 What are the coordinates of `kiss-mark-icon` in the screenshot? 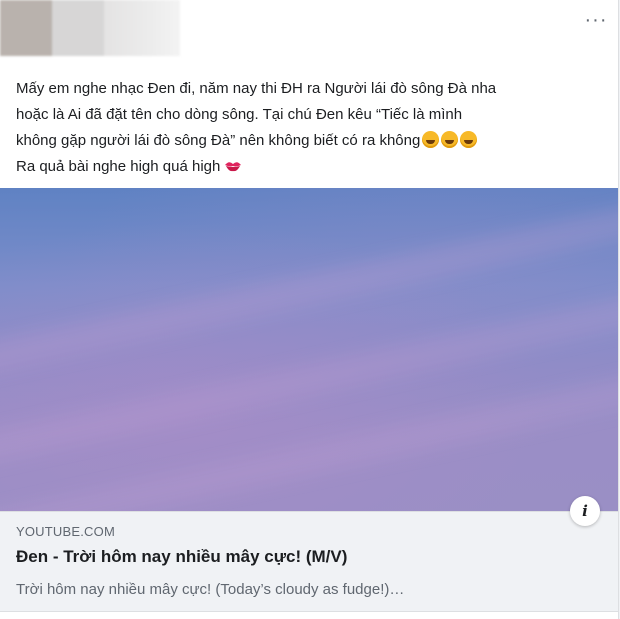 It's located at (233, 167).